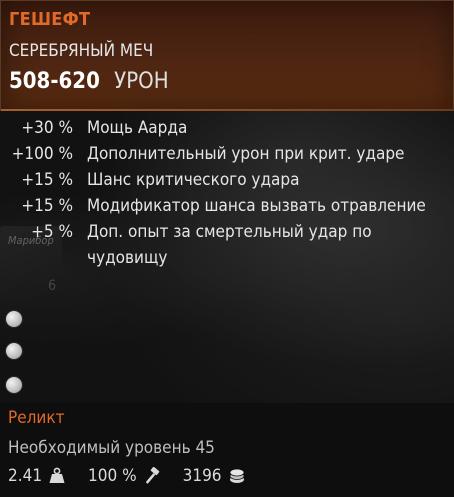 This screenshot has height=497, width=454. I want to click on stat-text: Дополнительный урон при крит. ударе, so click(246, 154).